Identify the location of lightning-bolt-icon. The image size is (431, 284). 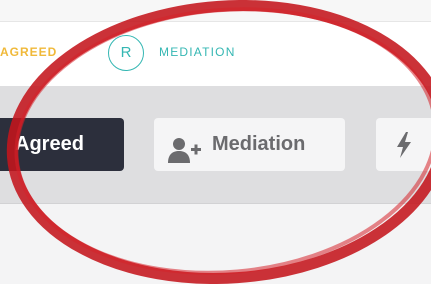
(404, 145).